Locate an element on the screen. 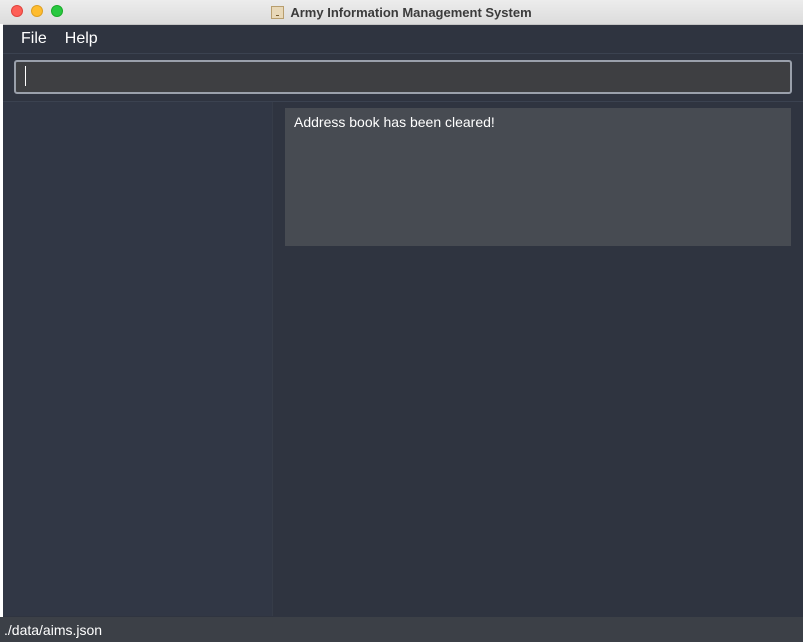  menu-file: File is located at coordinates (34, 39).